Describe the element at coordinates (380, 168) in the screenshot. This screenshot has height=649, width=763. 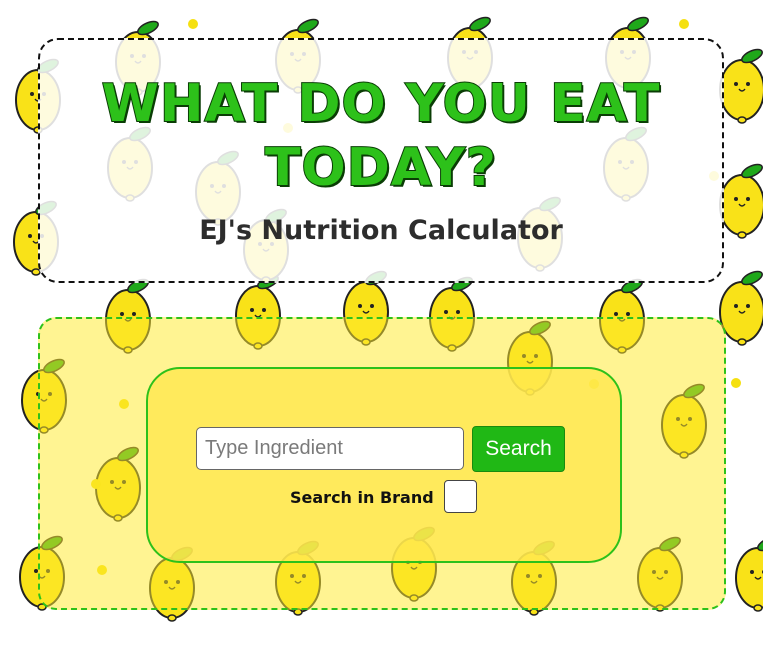
I see `page-title-line-2: TODAY?` at that location.